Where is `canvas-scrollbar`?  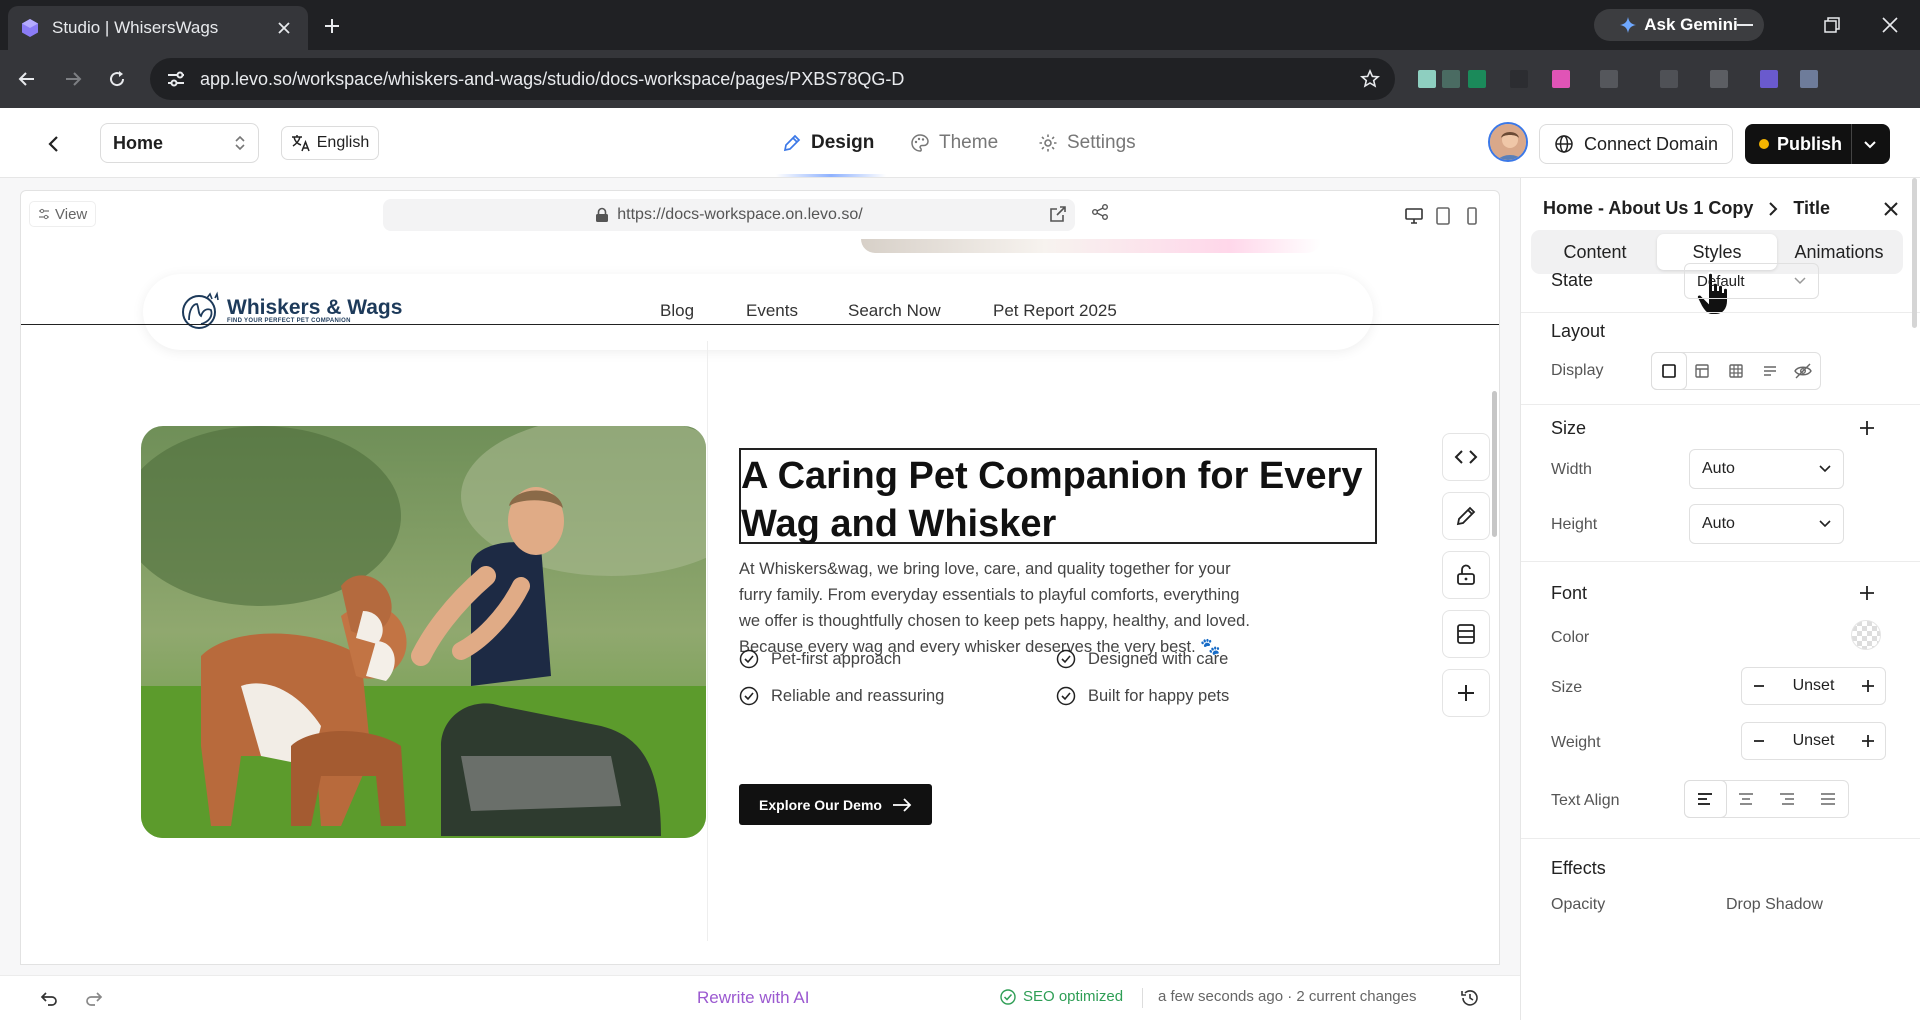 canvas-scrollbar is located at coordinates (1494, 464).